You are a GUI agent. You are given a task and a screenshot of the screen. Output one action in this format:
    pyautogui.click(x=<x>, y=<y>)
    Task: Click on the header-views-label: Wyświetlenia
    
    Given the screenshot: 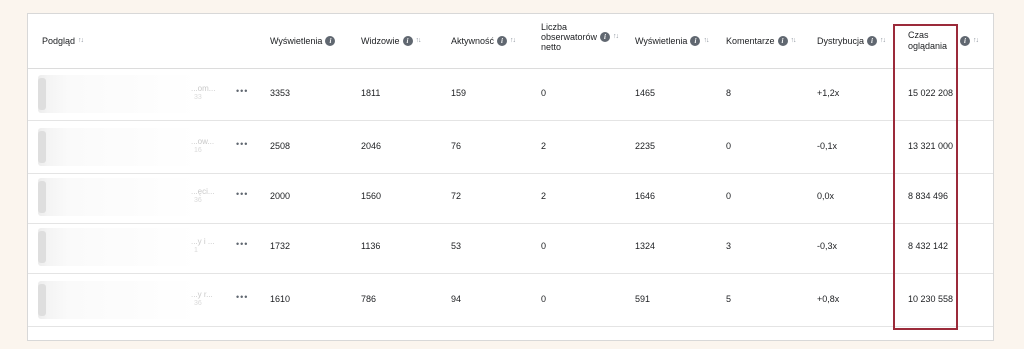 What is the action you would take?
    pyautogui.click(x=296, y=41)
    